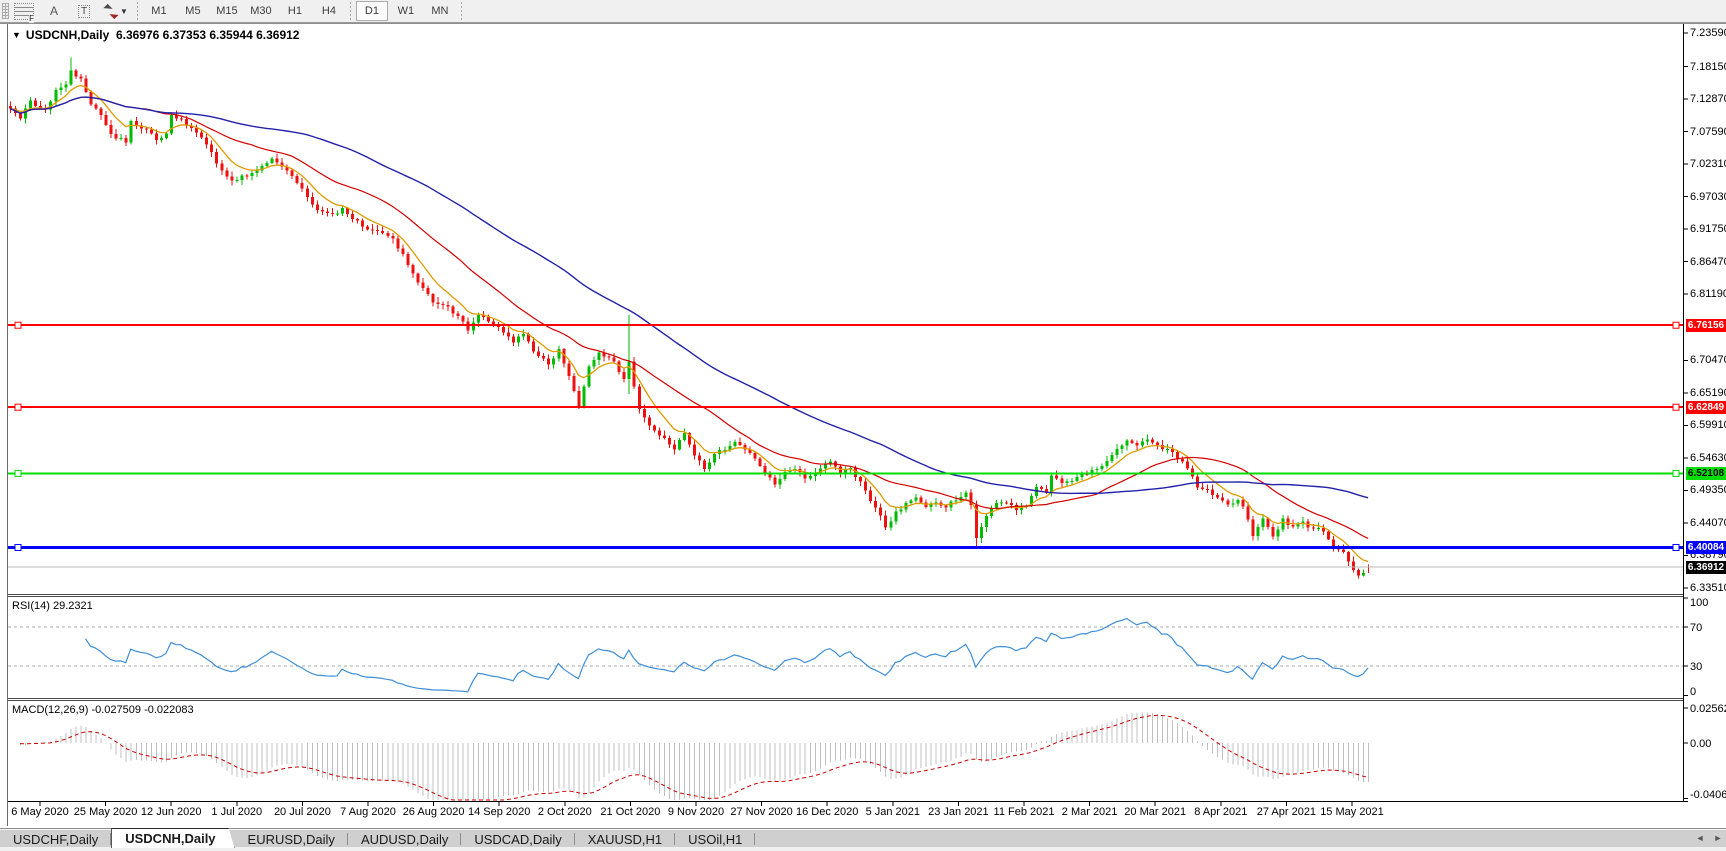  Describe the element at coordinates (1718, 838) in the screenshot. I see `tab-scroll-right-button: ►` at that location.